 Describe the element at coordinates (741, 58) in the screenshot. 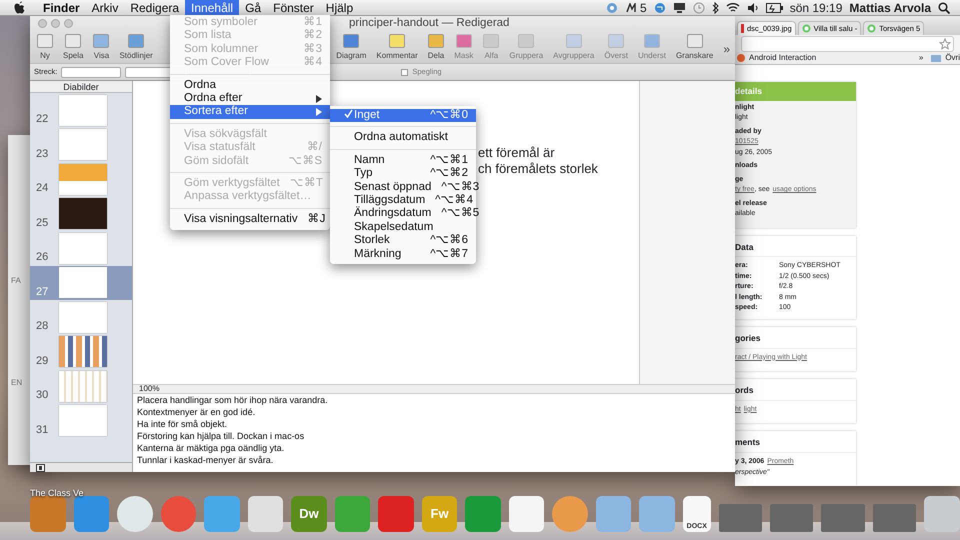

I see `site-icon` at that location.